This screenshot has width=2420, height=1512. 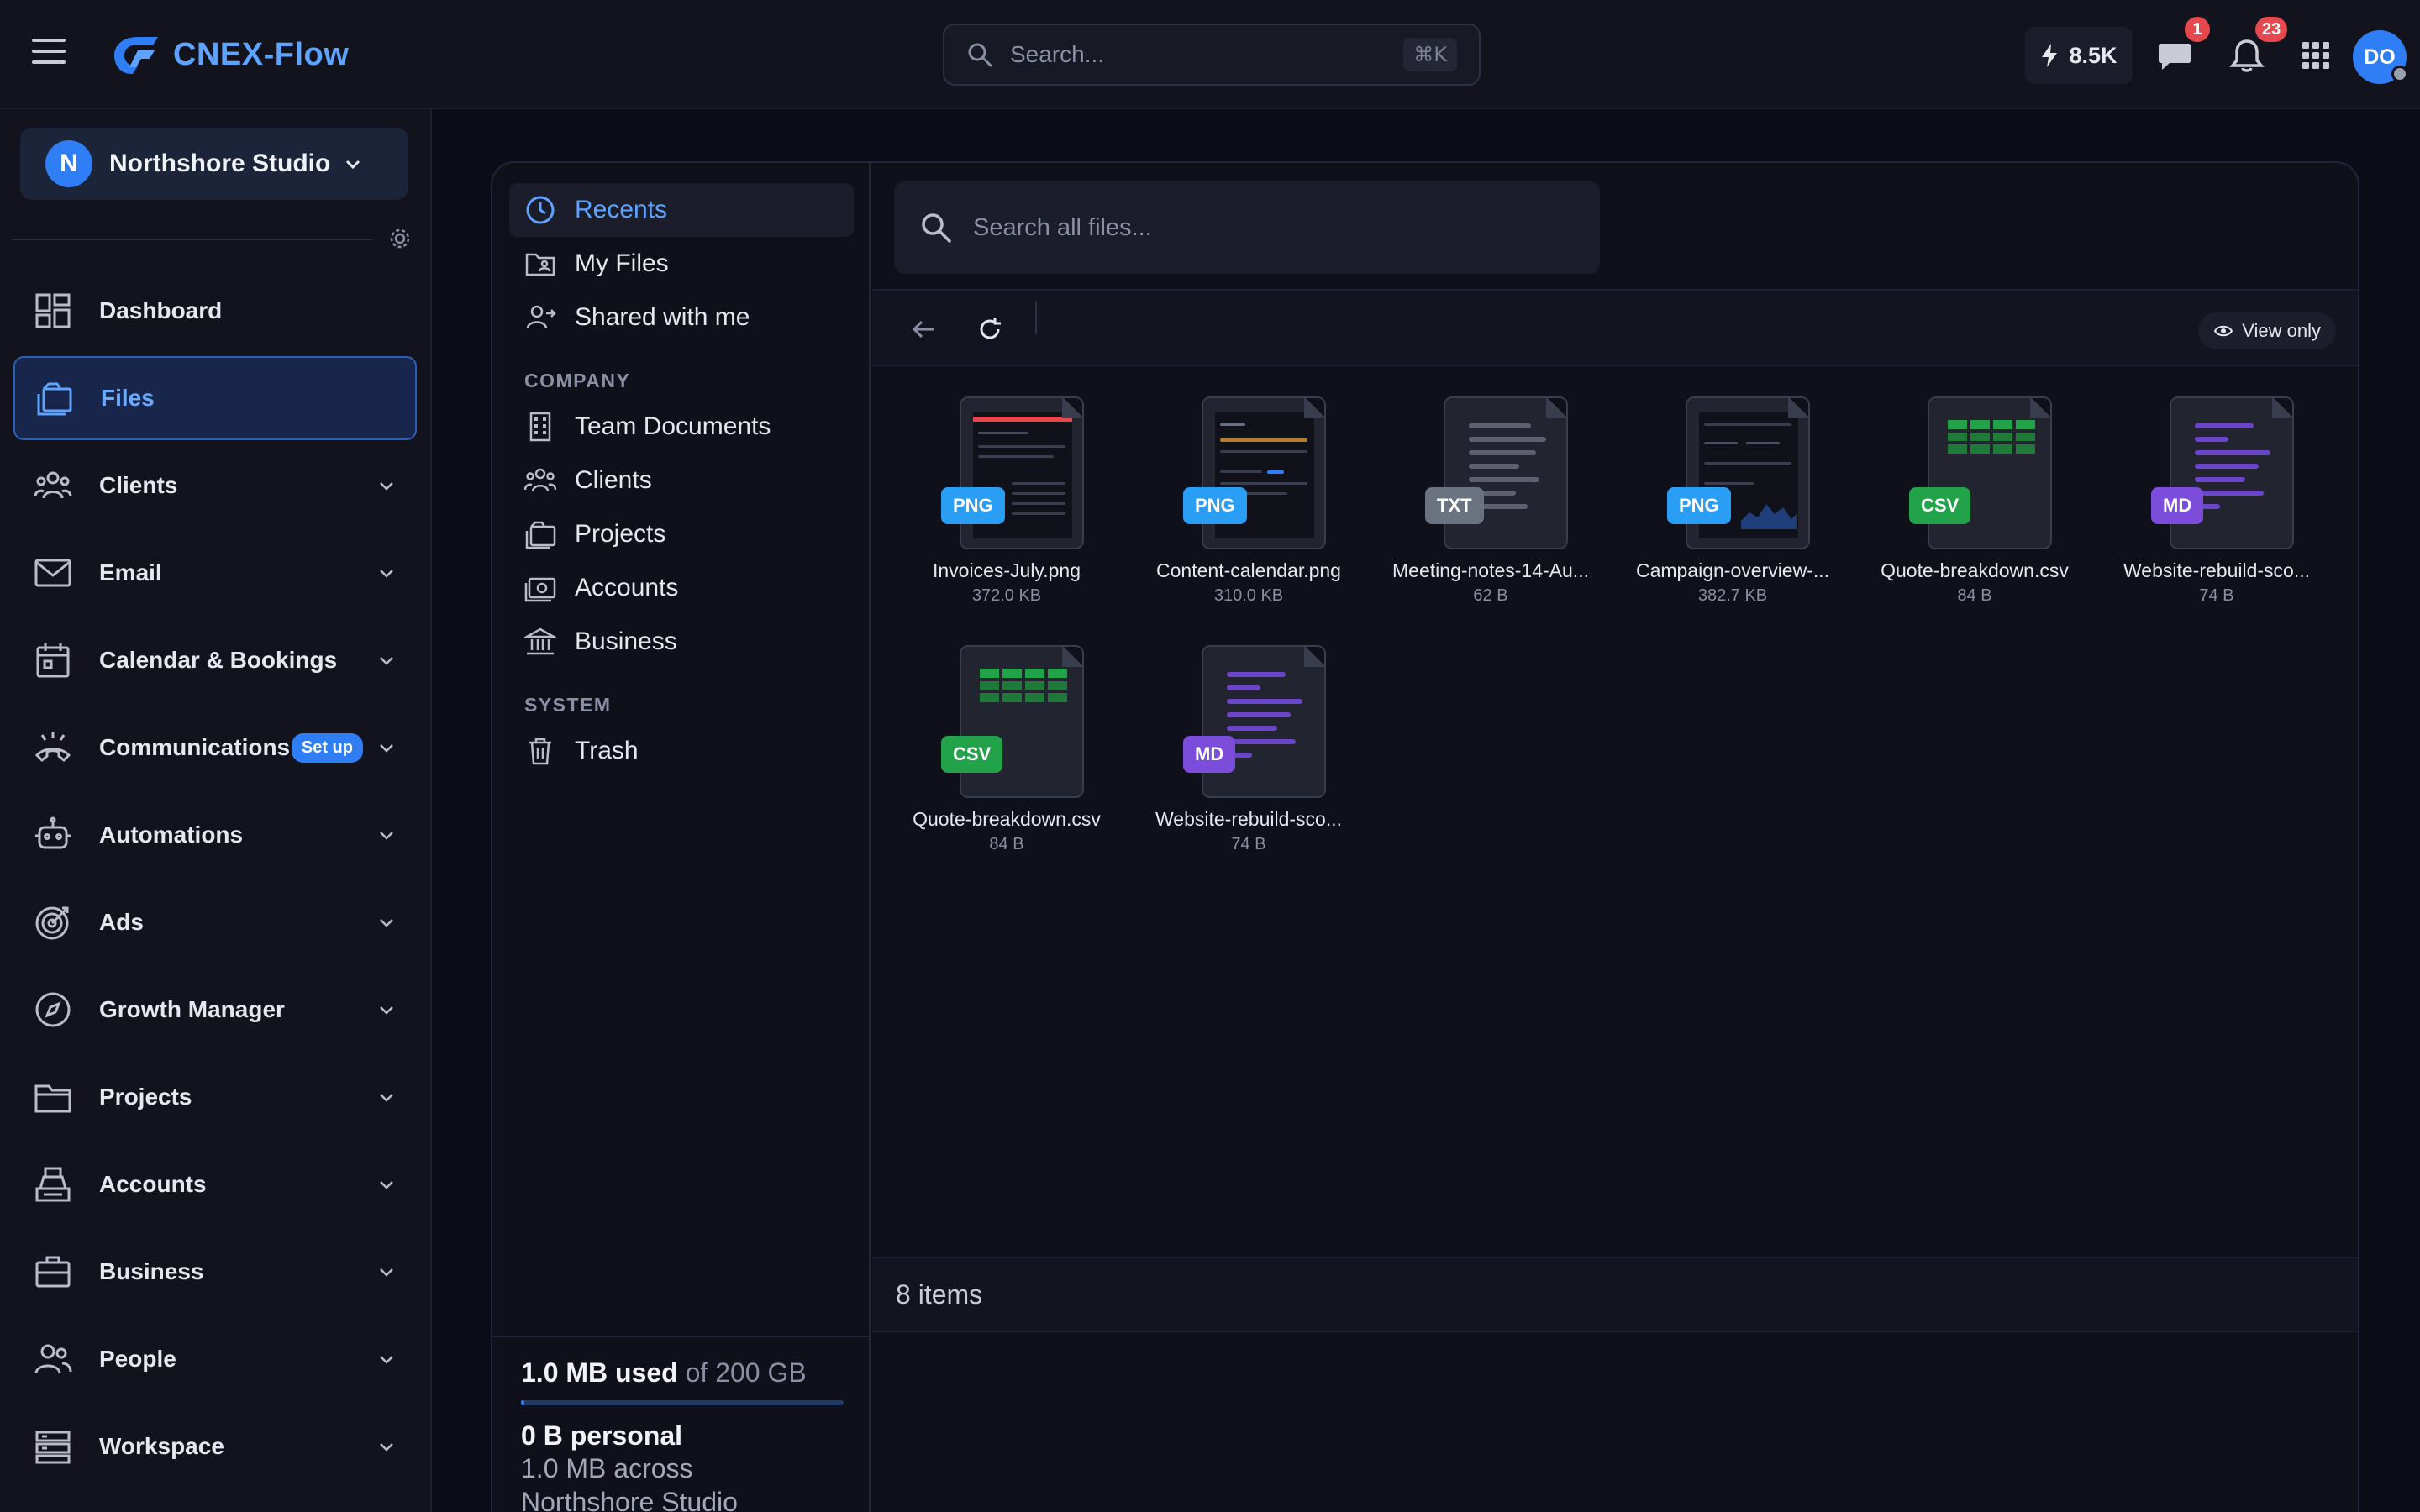 I want to click on sidebar-item-label: Communications, so click(x=195, y=747).